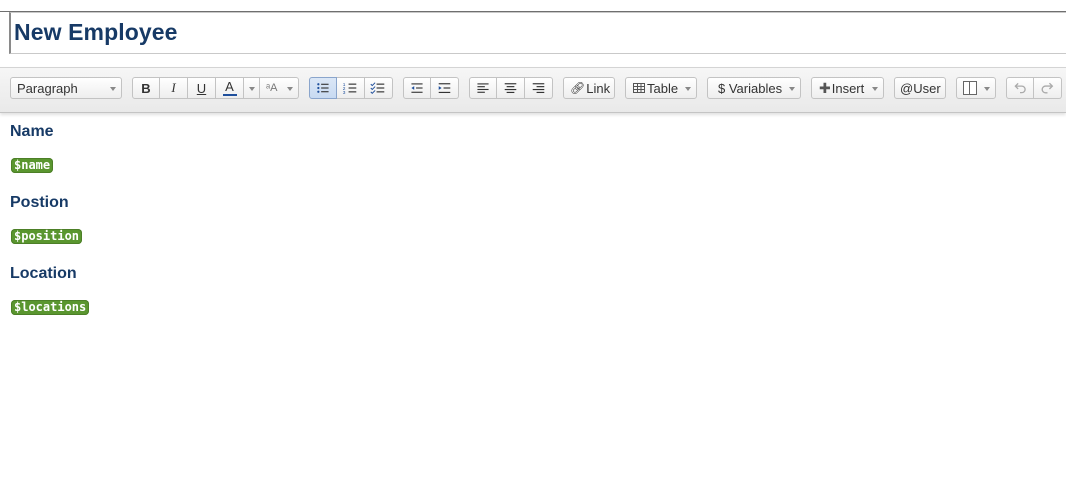 This screenshot has width=1066, height=485. I want to click on bold-button: B, so click(146, 88).